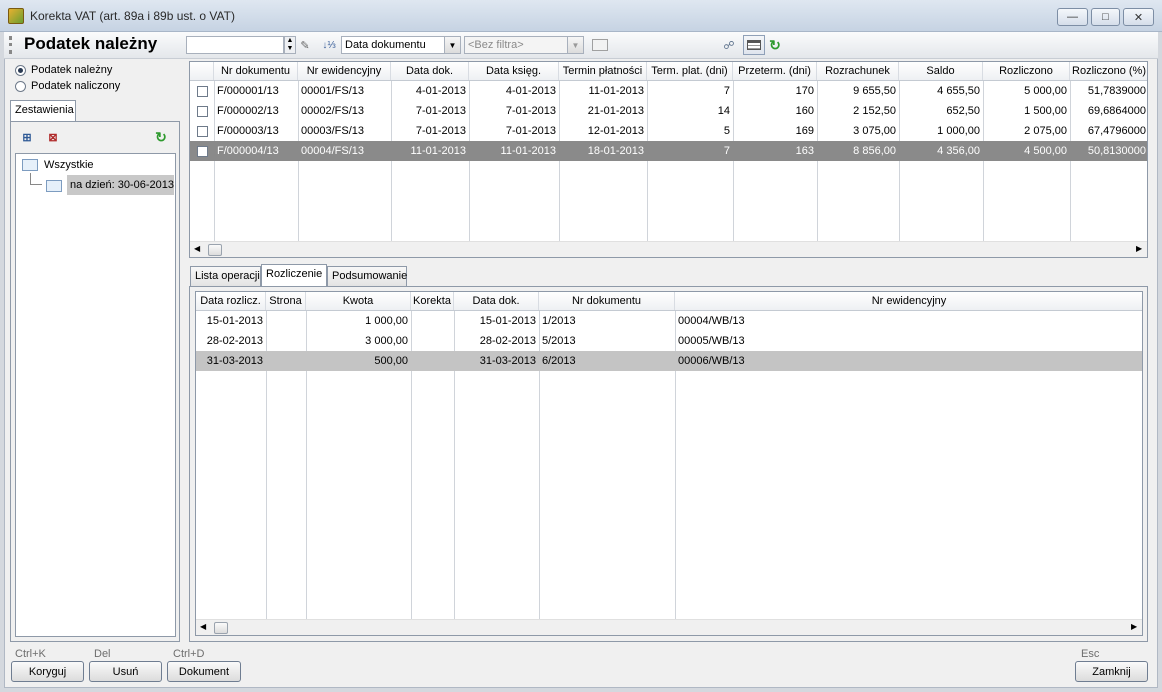 The height and width of the screenshot is (692, 1162). I want to click on table-cell: 14, so click(723, 111).